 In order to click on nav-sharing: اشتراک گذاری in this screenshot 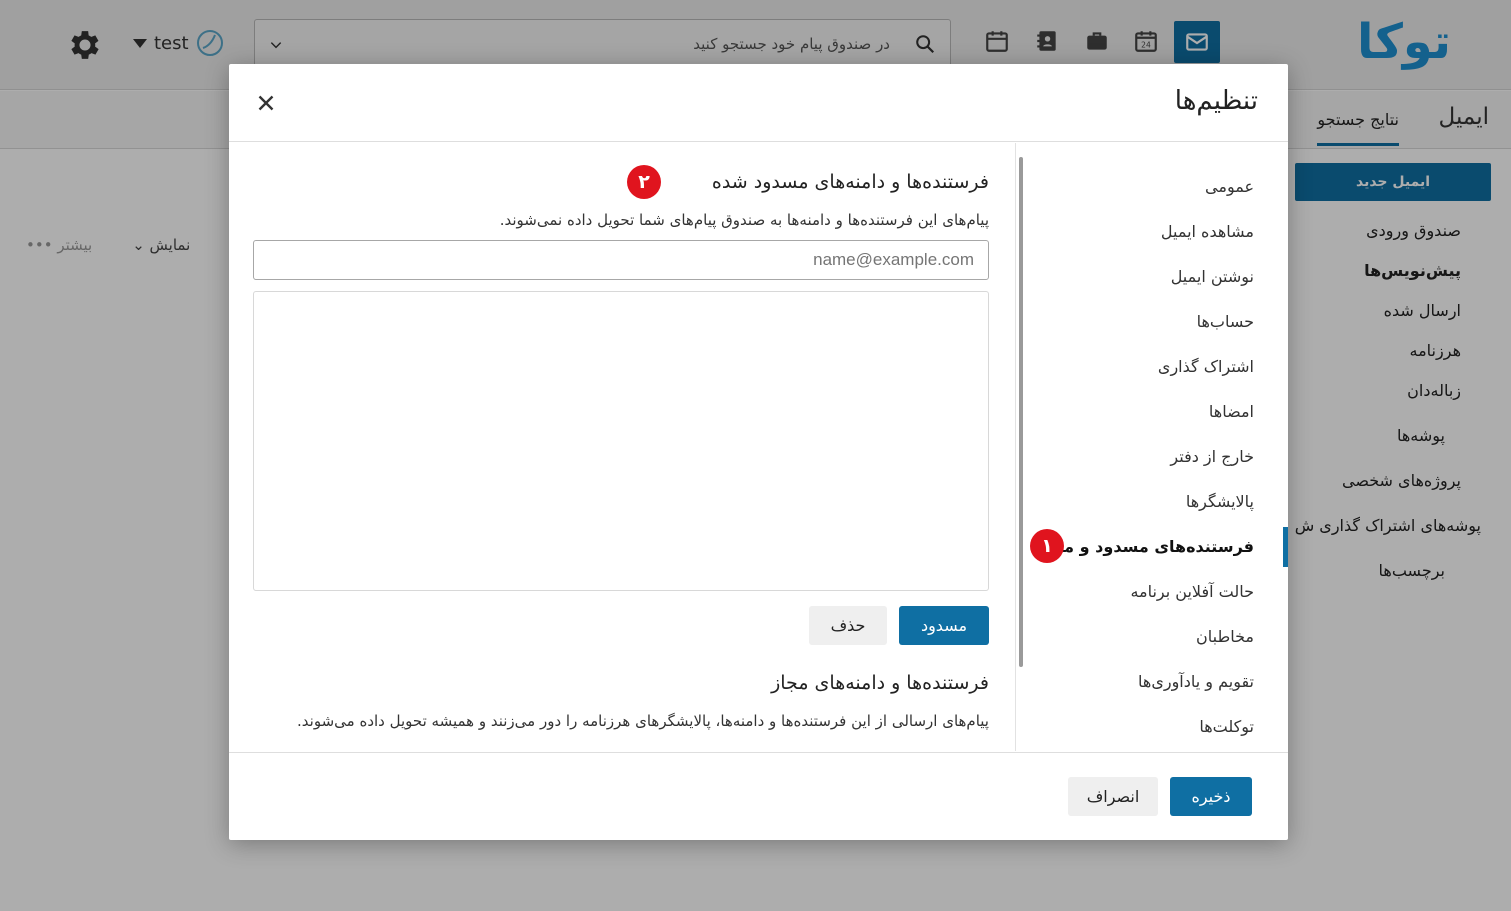, I will do `click(1206, 366)`.